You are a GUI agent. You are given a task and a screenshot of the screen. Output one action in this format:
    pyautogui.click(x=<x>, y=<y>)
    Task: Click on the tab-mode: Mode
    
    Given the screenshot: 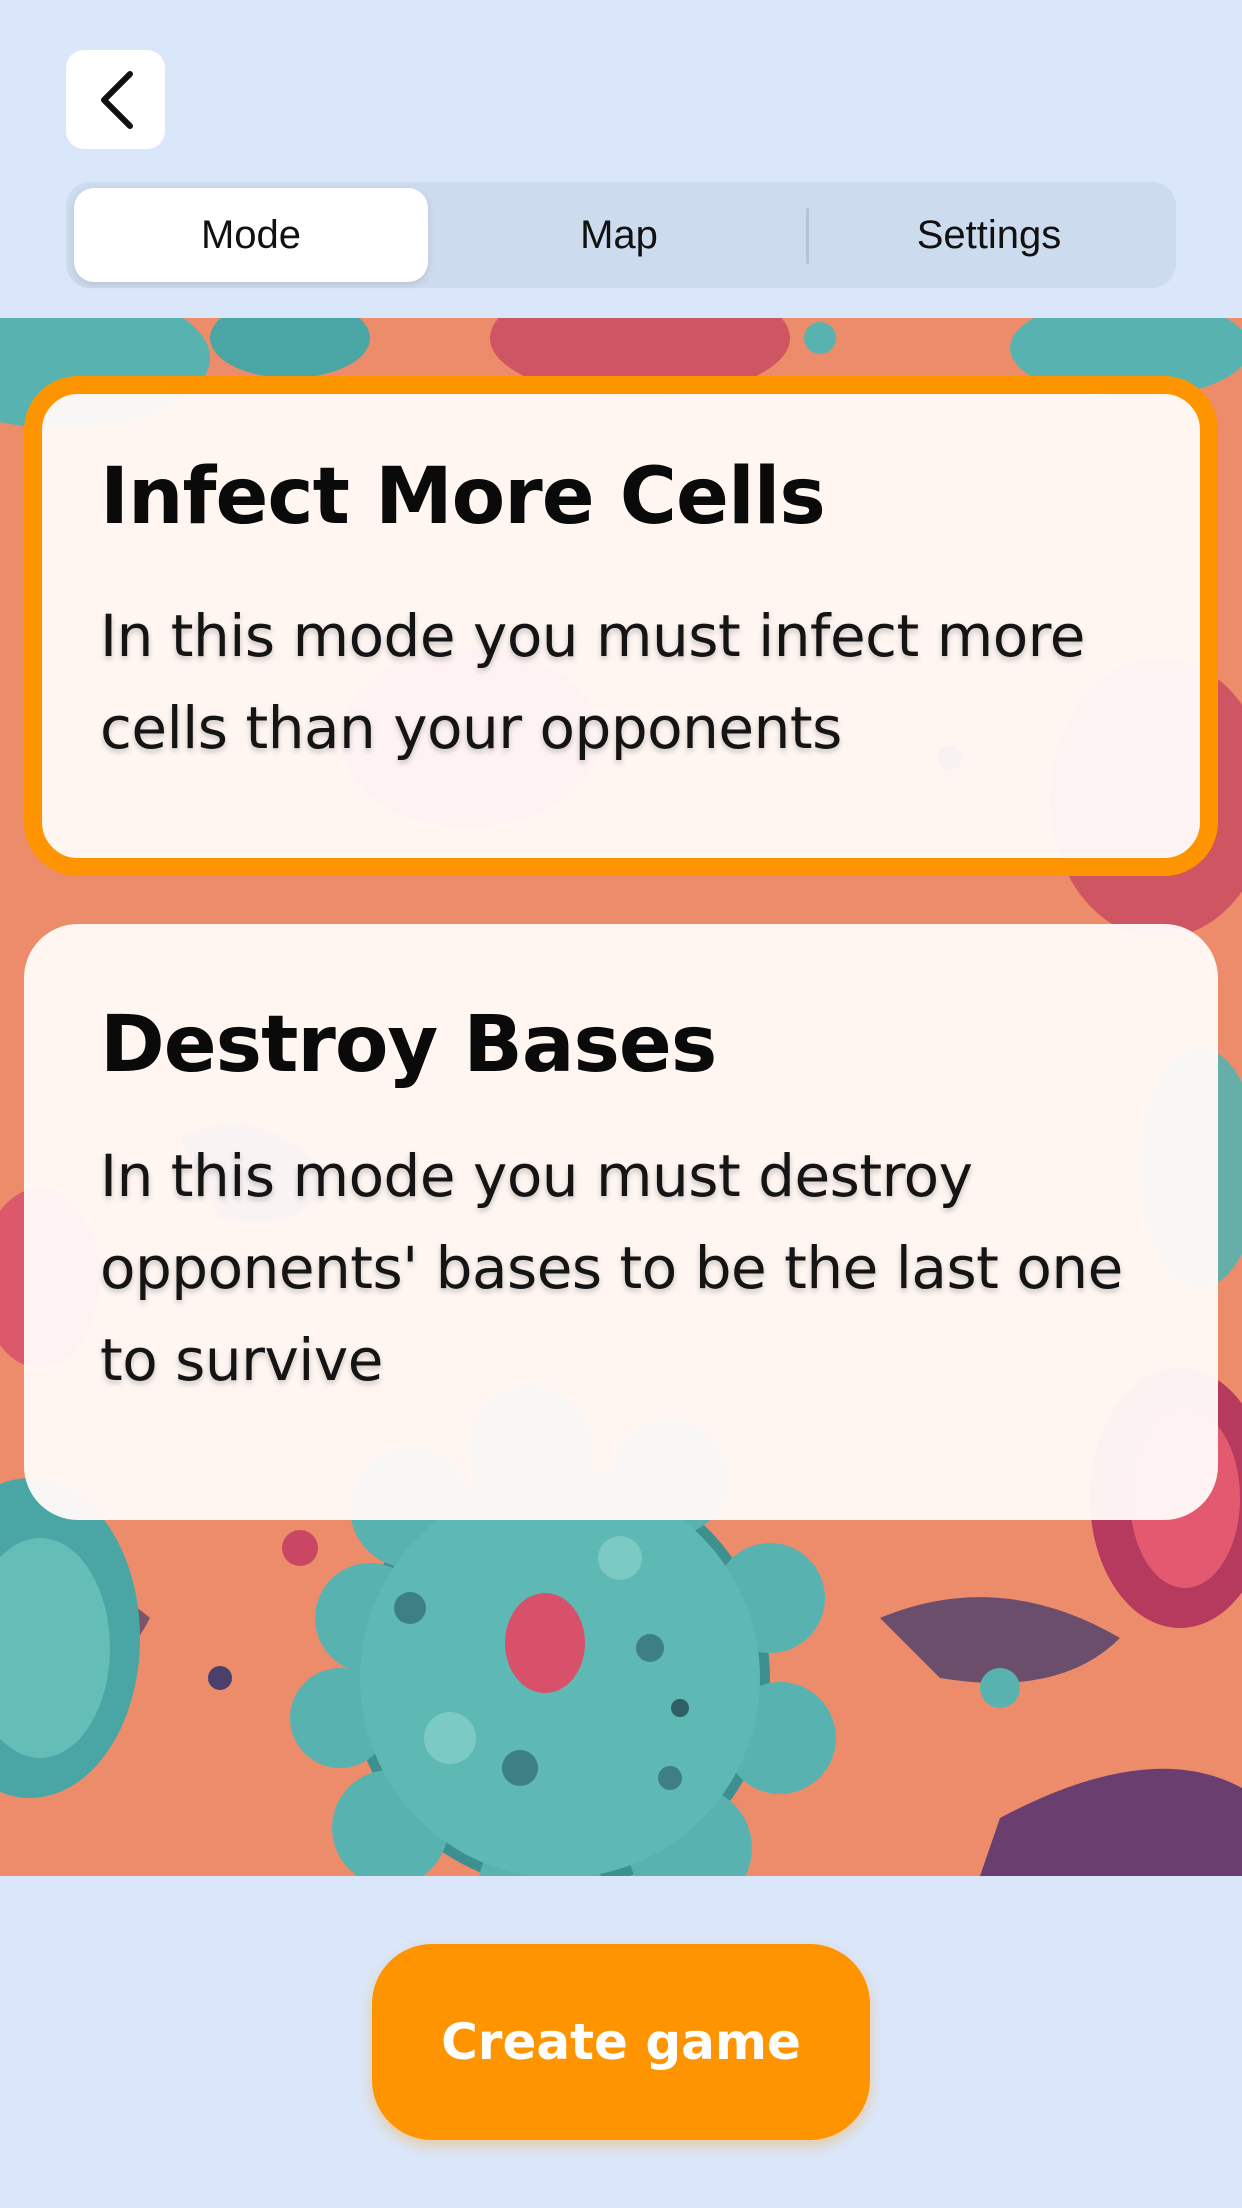 What is the action you would take?
    pyautogui.click(x=251, y=235)
    